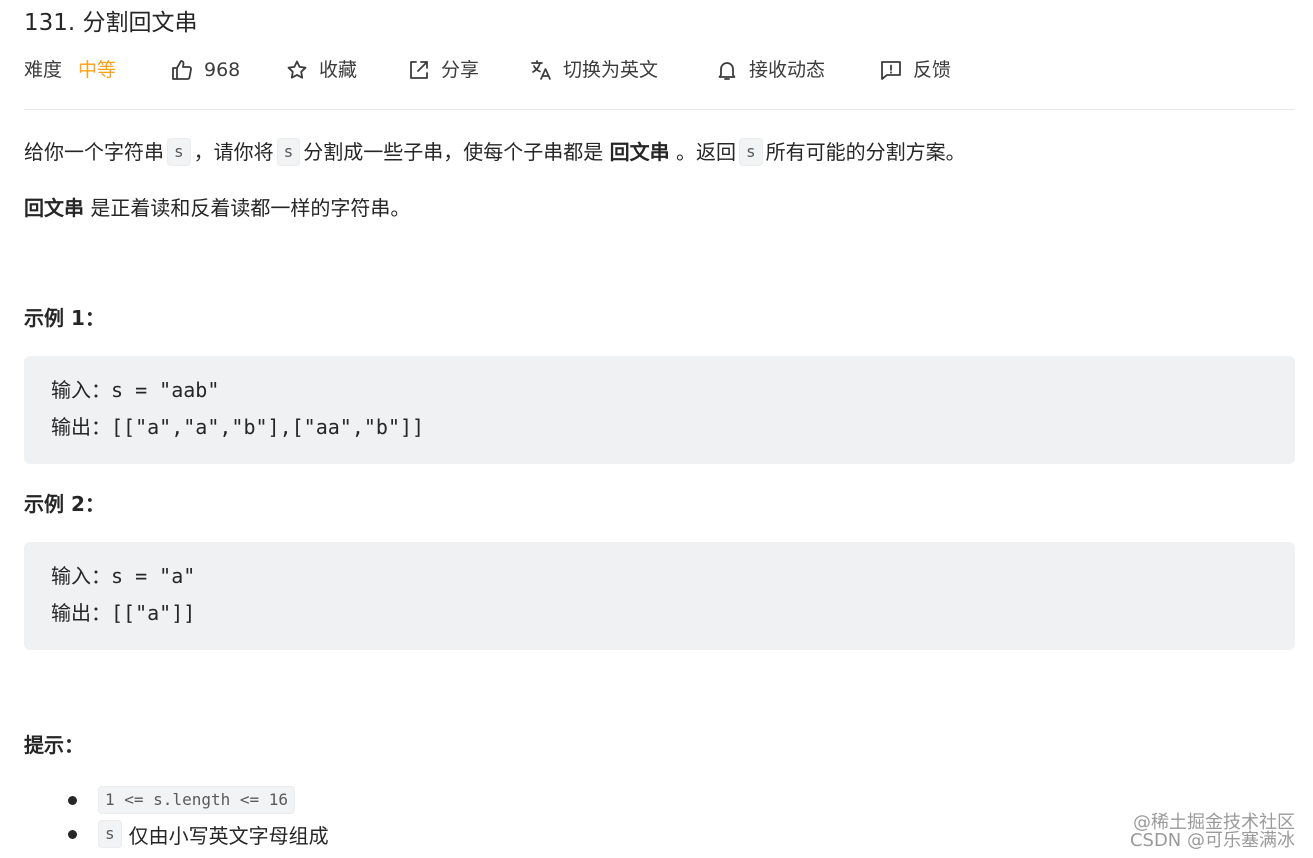 The width and height of the screenshot is (1313, 858). I want to click on description-text: 是正着读和反着读都一样的字符串。, so click(250, 208).